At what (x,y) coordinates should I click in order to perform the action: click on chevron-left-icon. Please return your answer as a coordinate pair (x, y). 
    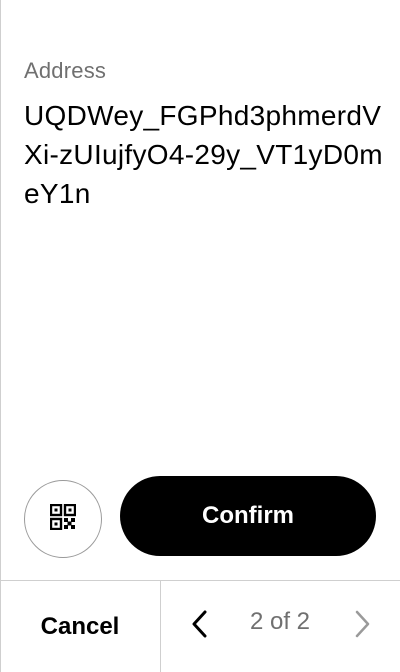
    Looking at the image, I should click on (200, 626).